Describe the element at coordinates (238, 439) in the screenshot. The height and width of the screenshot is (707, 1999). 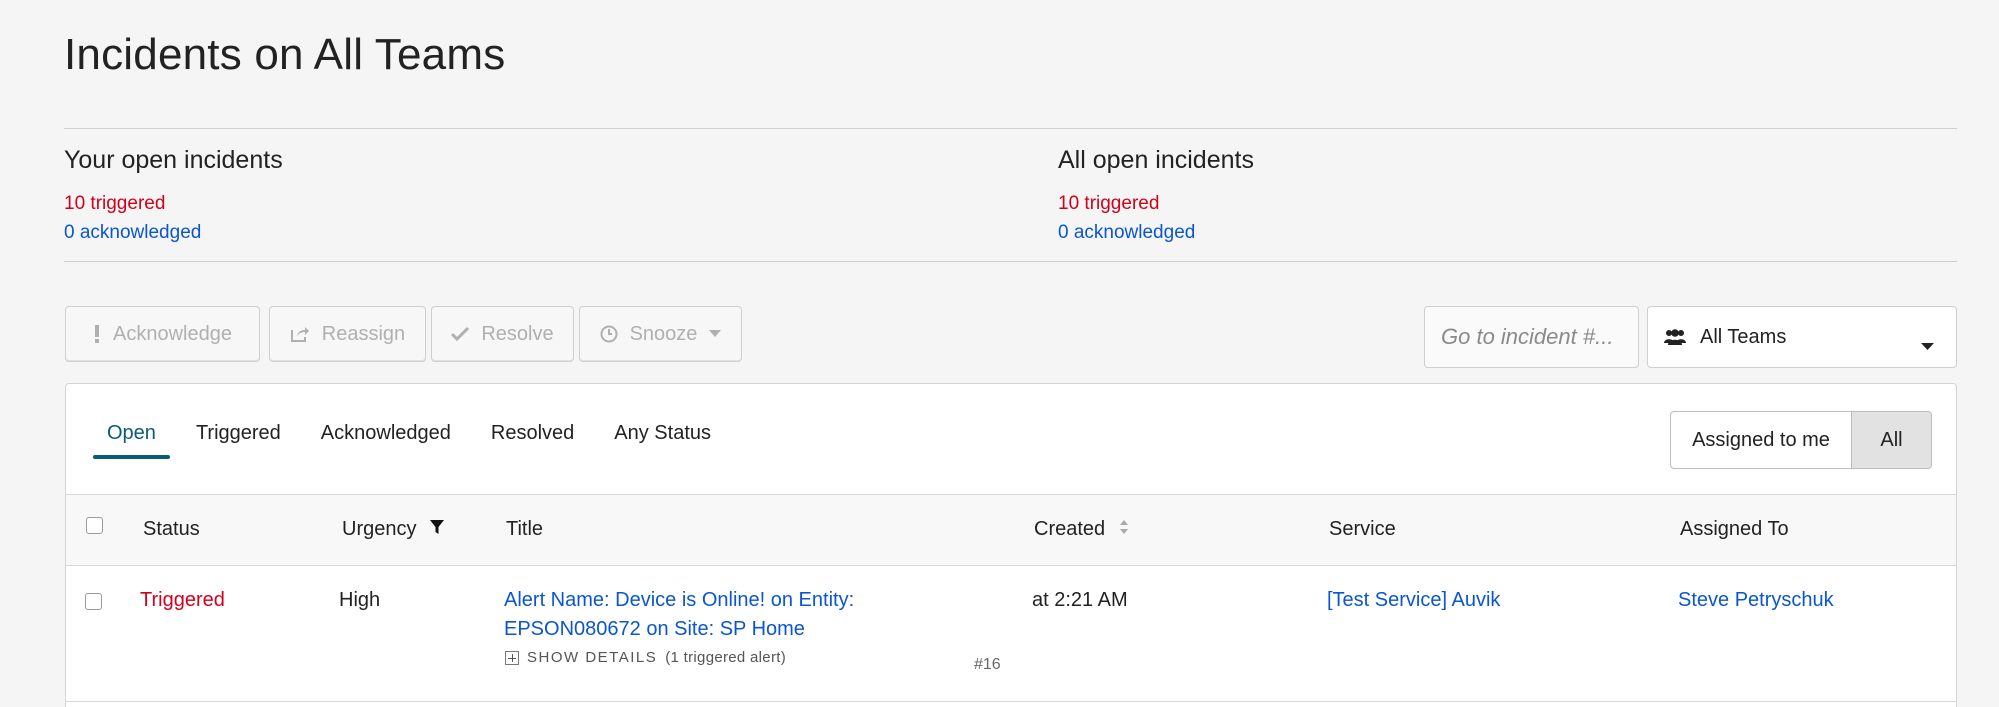
I see `tab-triggered: Triggered` at that location.